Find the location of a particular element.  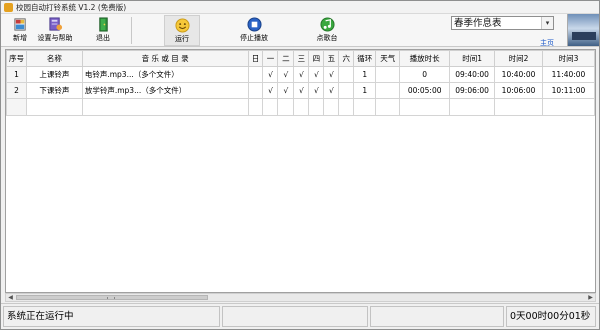

exit-door-icon is located at coordinates (103, 24).